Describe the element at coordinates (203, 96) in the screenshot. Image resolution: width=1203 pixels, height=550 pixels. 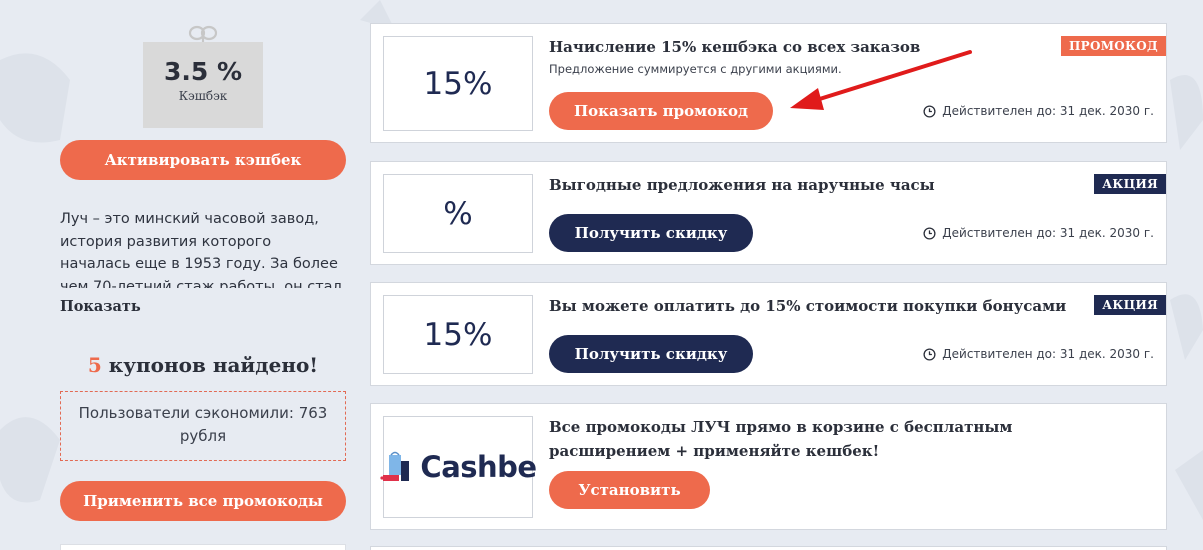
I see `cashback-label: Кэшбэк` at that location.